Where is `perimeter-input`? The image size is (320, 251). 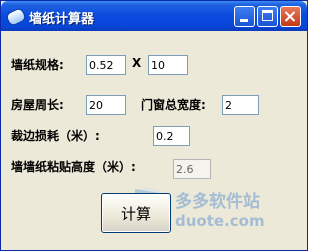 perimeter-input is located at coordinates (106, 105).